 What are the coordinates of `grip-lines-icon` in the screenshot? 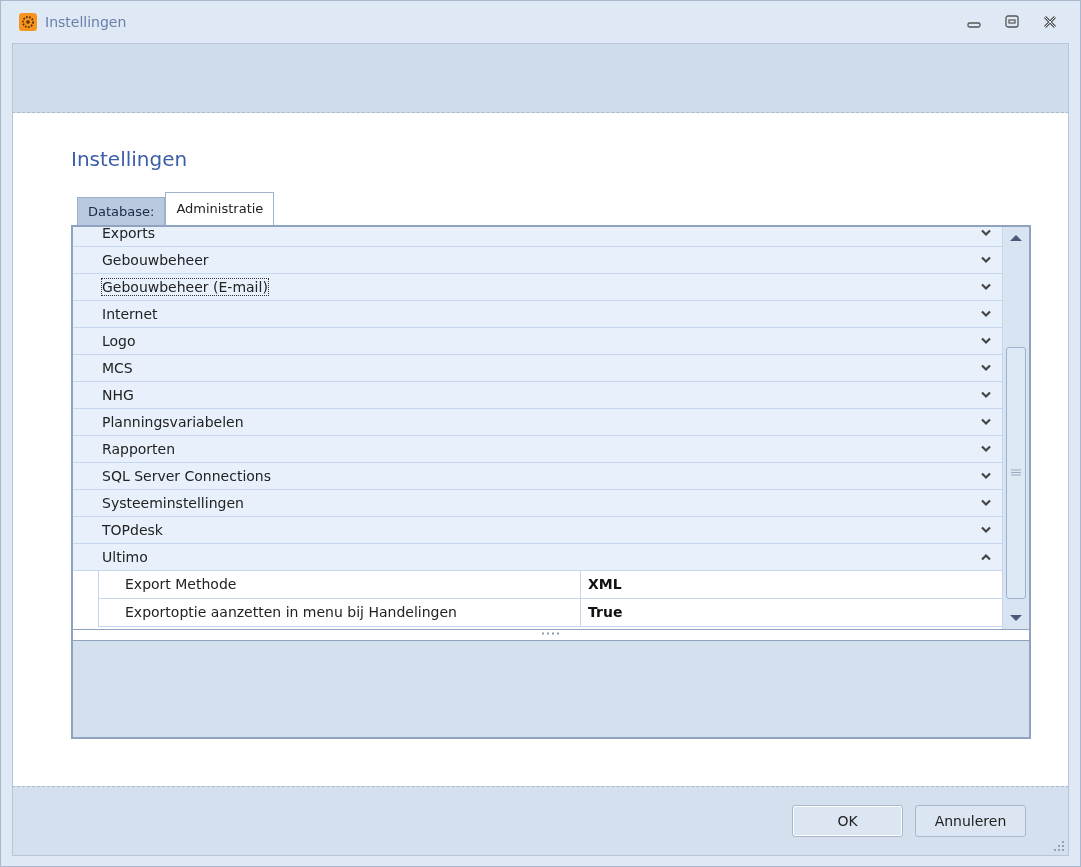 It's located at (1016, 473).